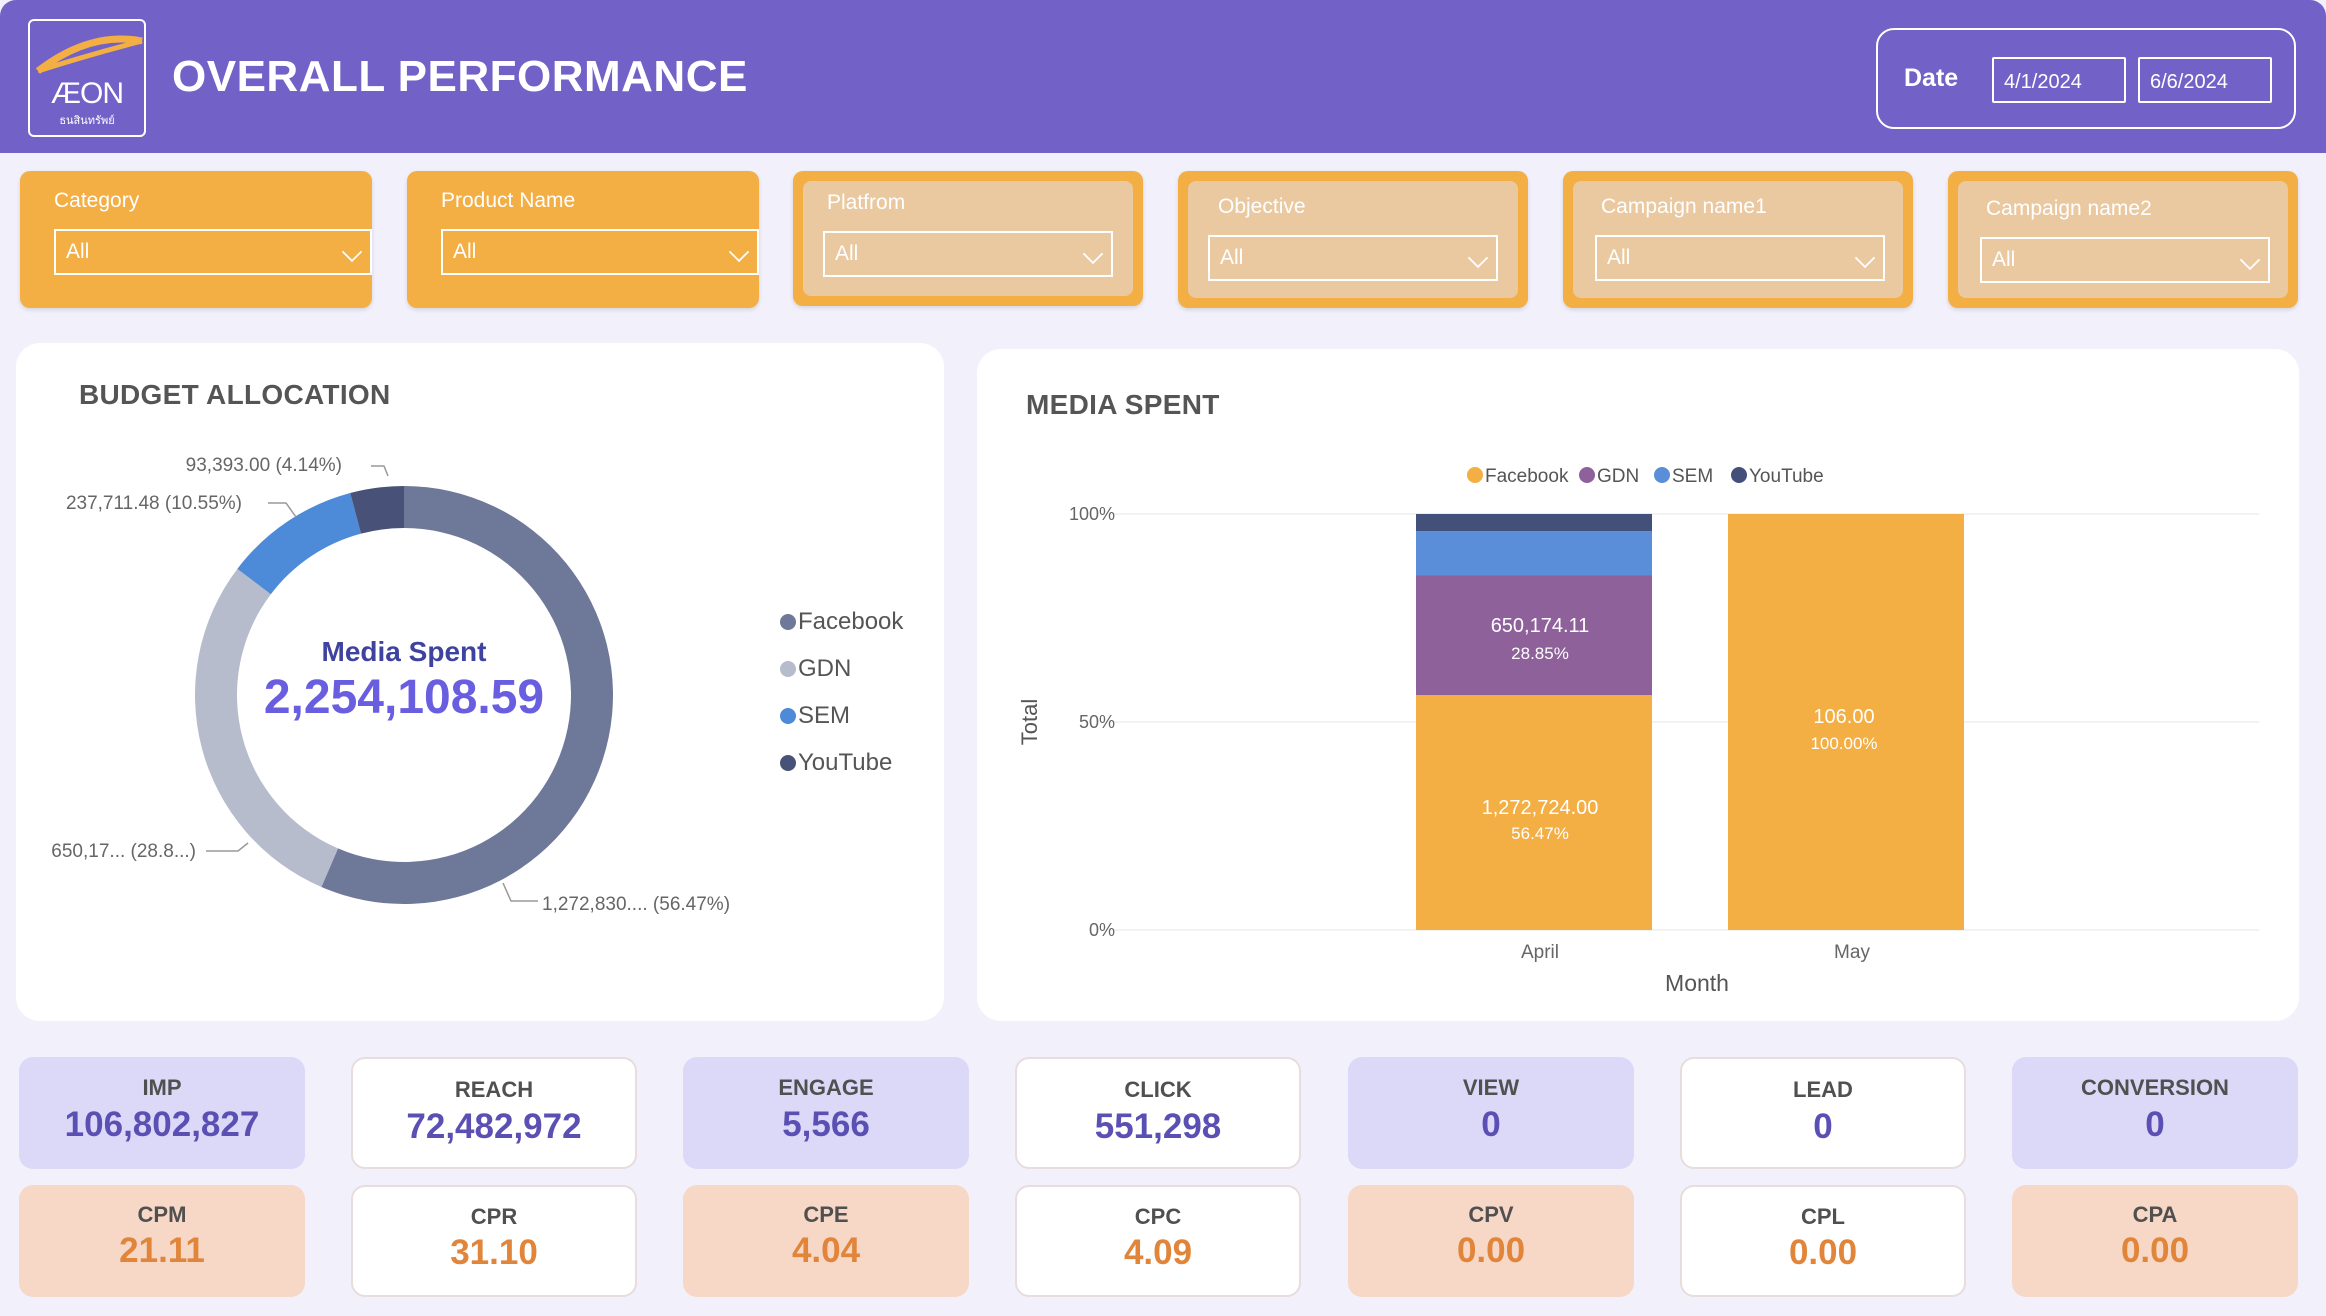 The width and height of the screenshot is (2326, 1316). I want to click on kpi-label: ENGAGE, so click(826, 1087).